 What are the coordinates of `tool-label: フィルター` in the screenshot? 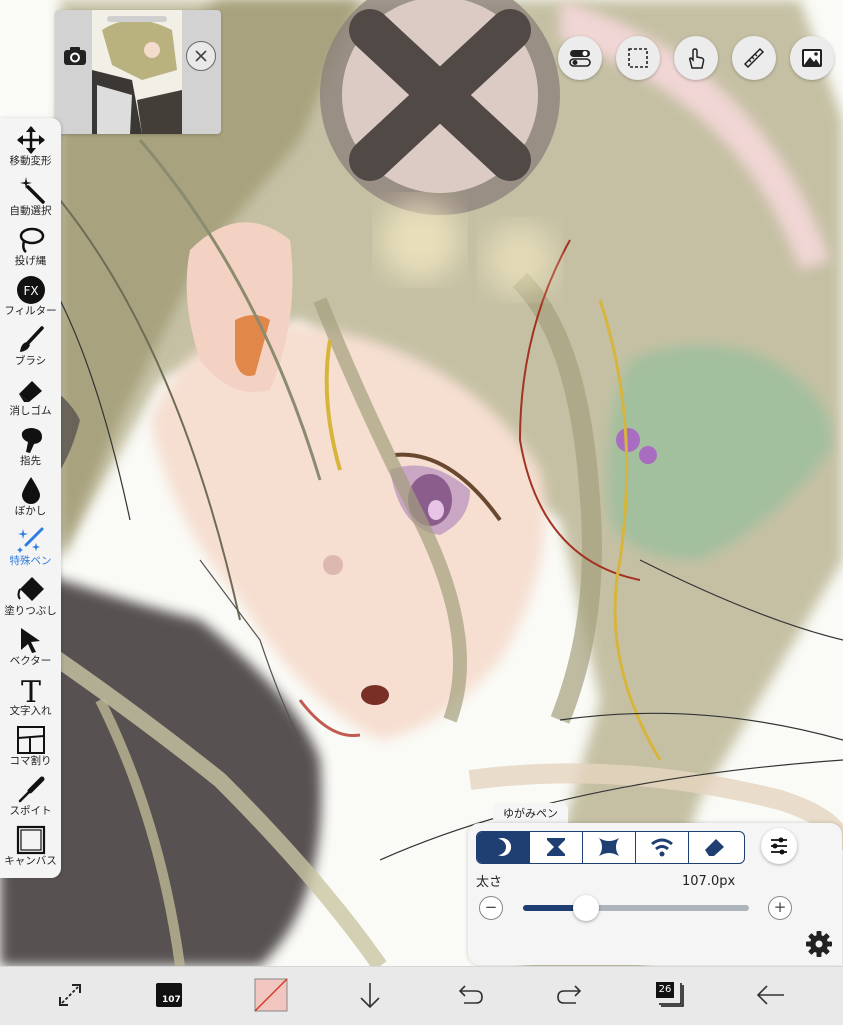 It's located at (30, 311).